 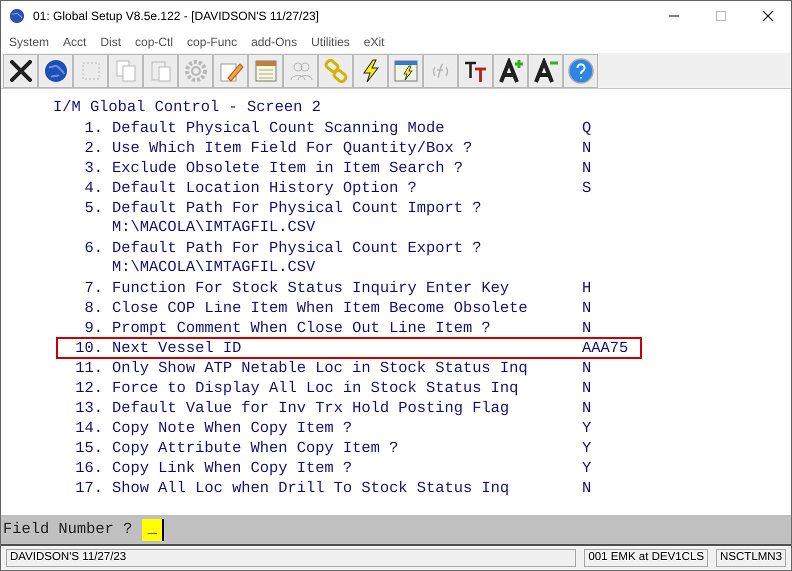 I want to click on field-number: 16., so click(x=88, y=468).